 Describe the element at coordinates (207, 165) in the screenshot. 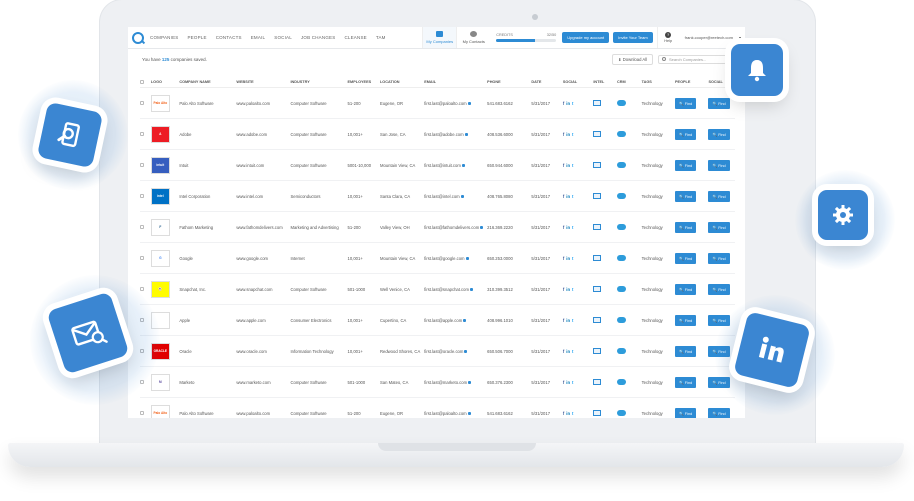

I see `company-name: Intuit` at that location.